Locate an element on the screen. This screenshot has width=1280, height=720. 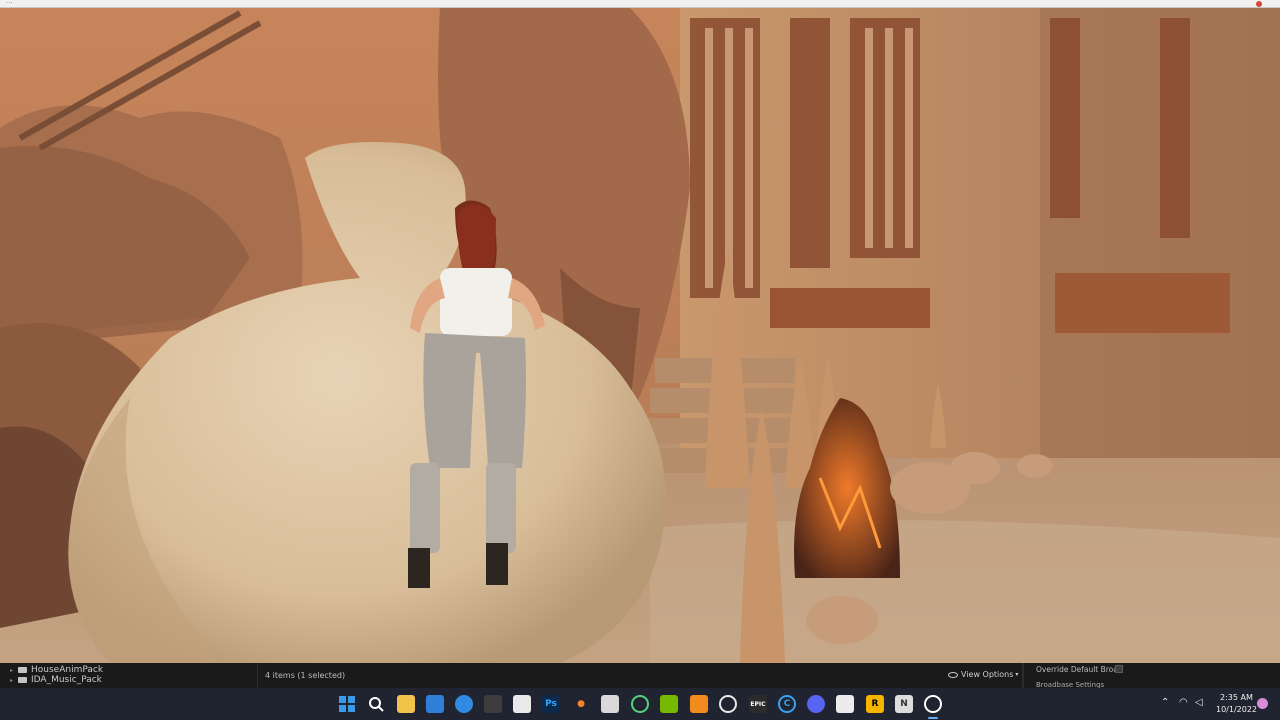
clock-date: 10/1/2022 is located at coordinates (1236, 709).